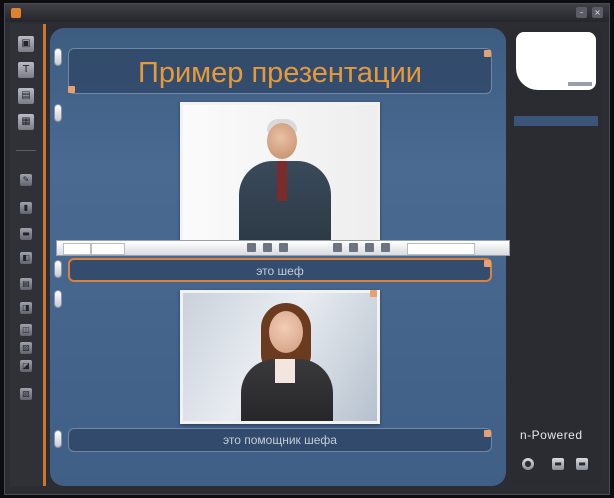  I want to click on layer-tool-icon: ◨, so click(26, 308).